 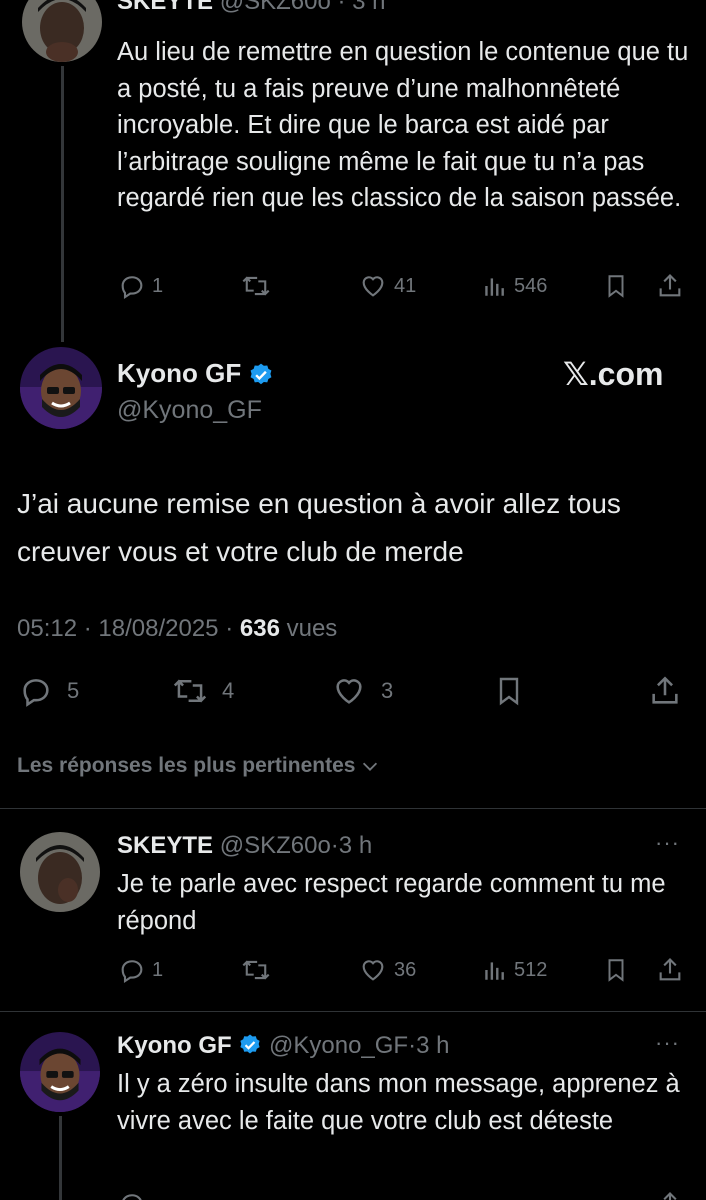 I want to click on x-watermark: 𝕏.com, so click(x=613, y=374).